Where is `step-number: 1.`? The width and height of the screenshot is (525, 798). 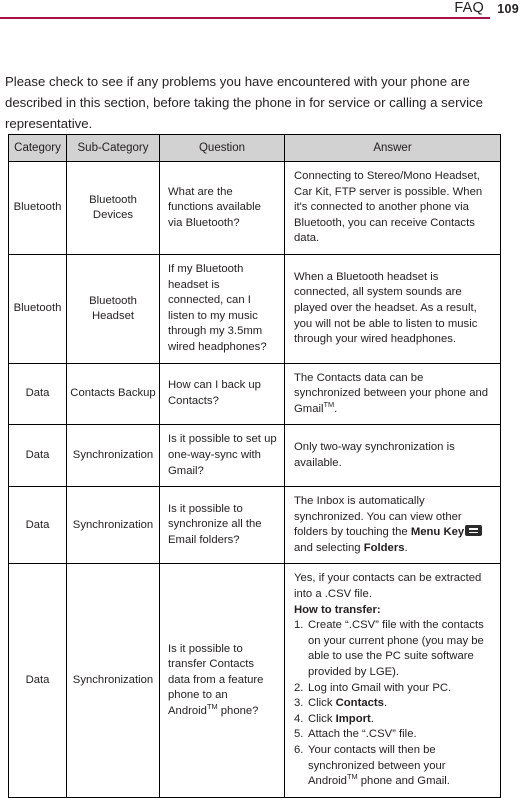
step-number: 1. is located at coordinates (299, 625).